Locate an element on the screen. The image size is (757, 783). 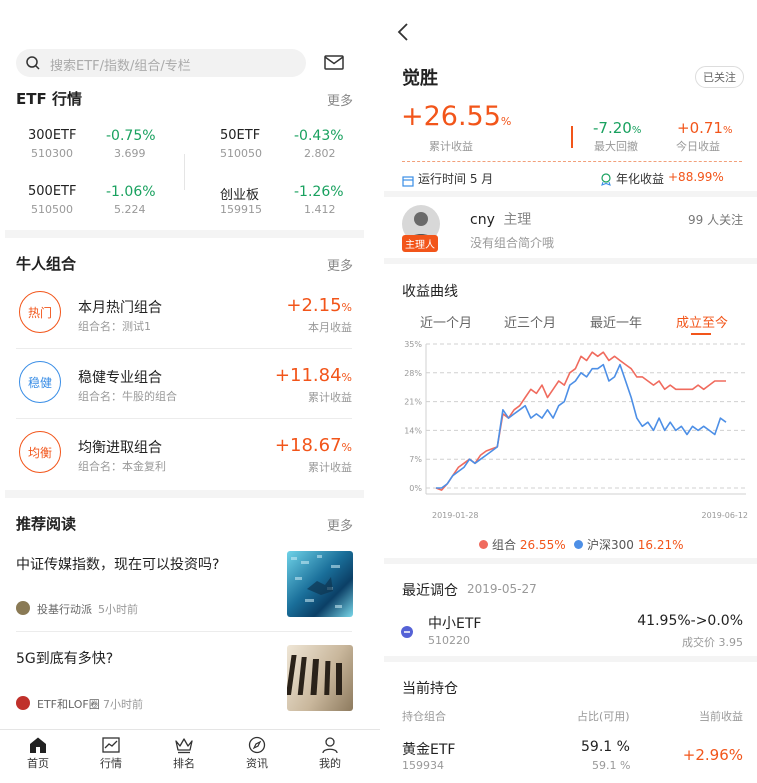
active-tab-underline is located at coordinates (701, 334).